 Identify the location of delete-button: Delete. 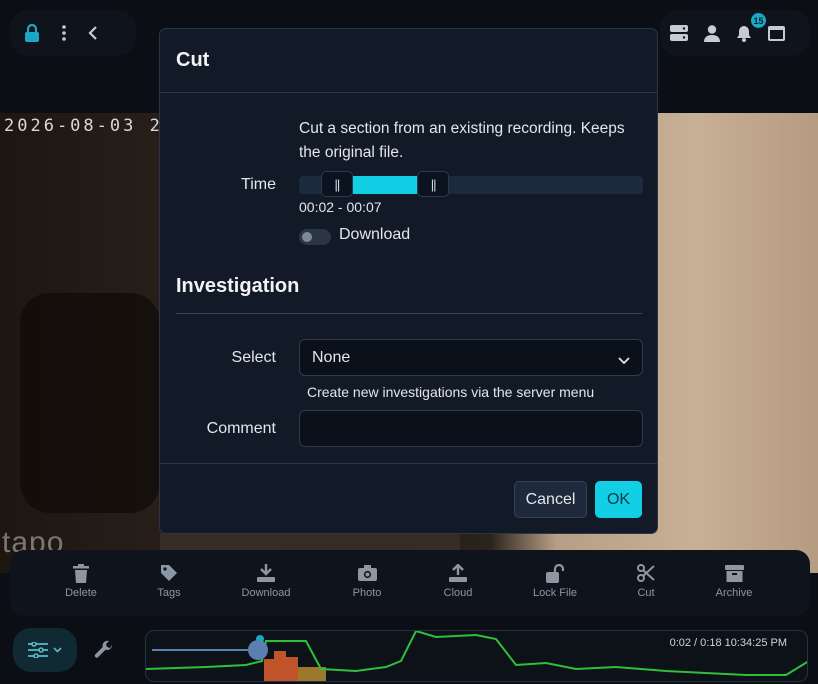
(81, 580).